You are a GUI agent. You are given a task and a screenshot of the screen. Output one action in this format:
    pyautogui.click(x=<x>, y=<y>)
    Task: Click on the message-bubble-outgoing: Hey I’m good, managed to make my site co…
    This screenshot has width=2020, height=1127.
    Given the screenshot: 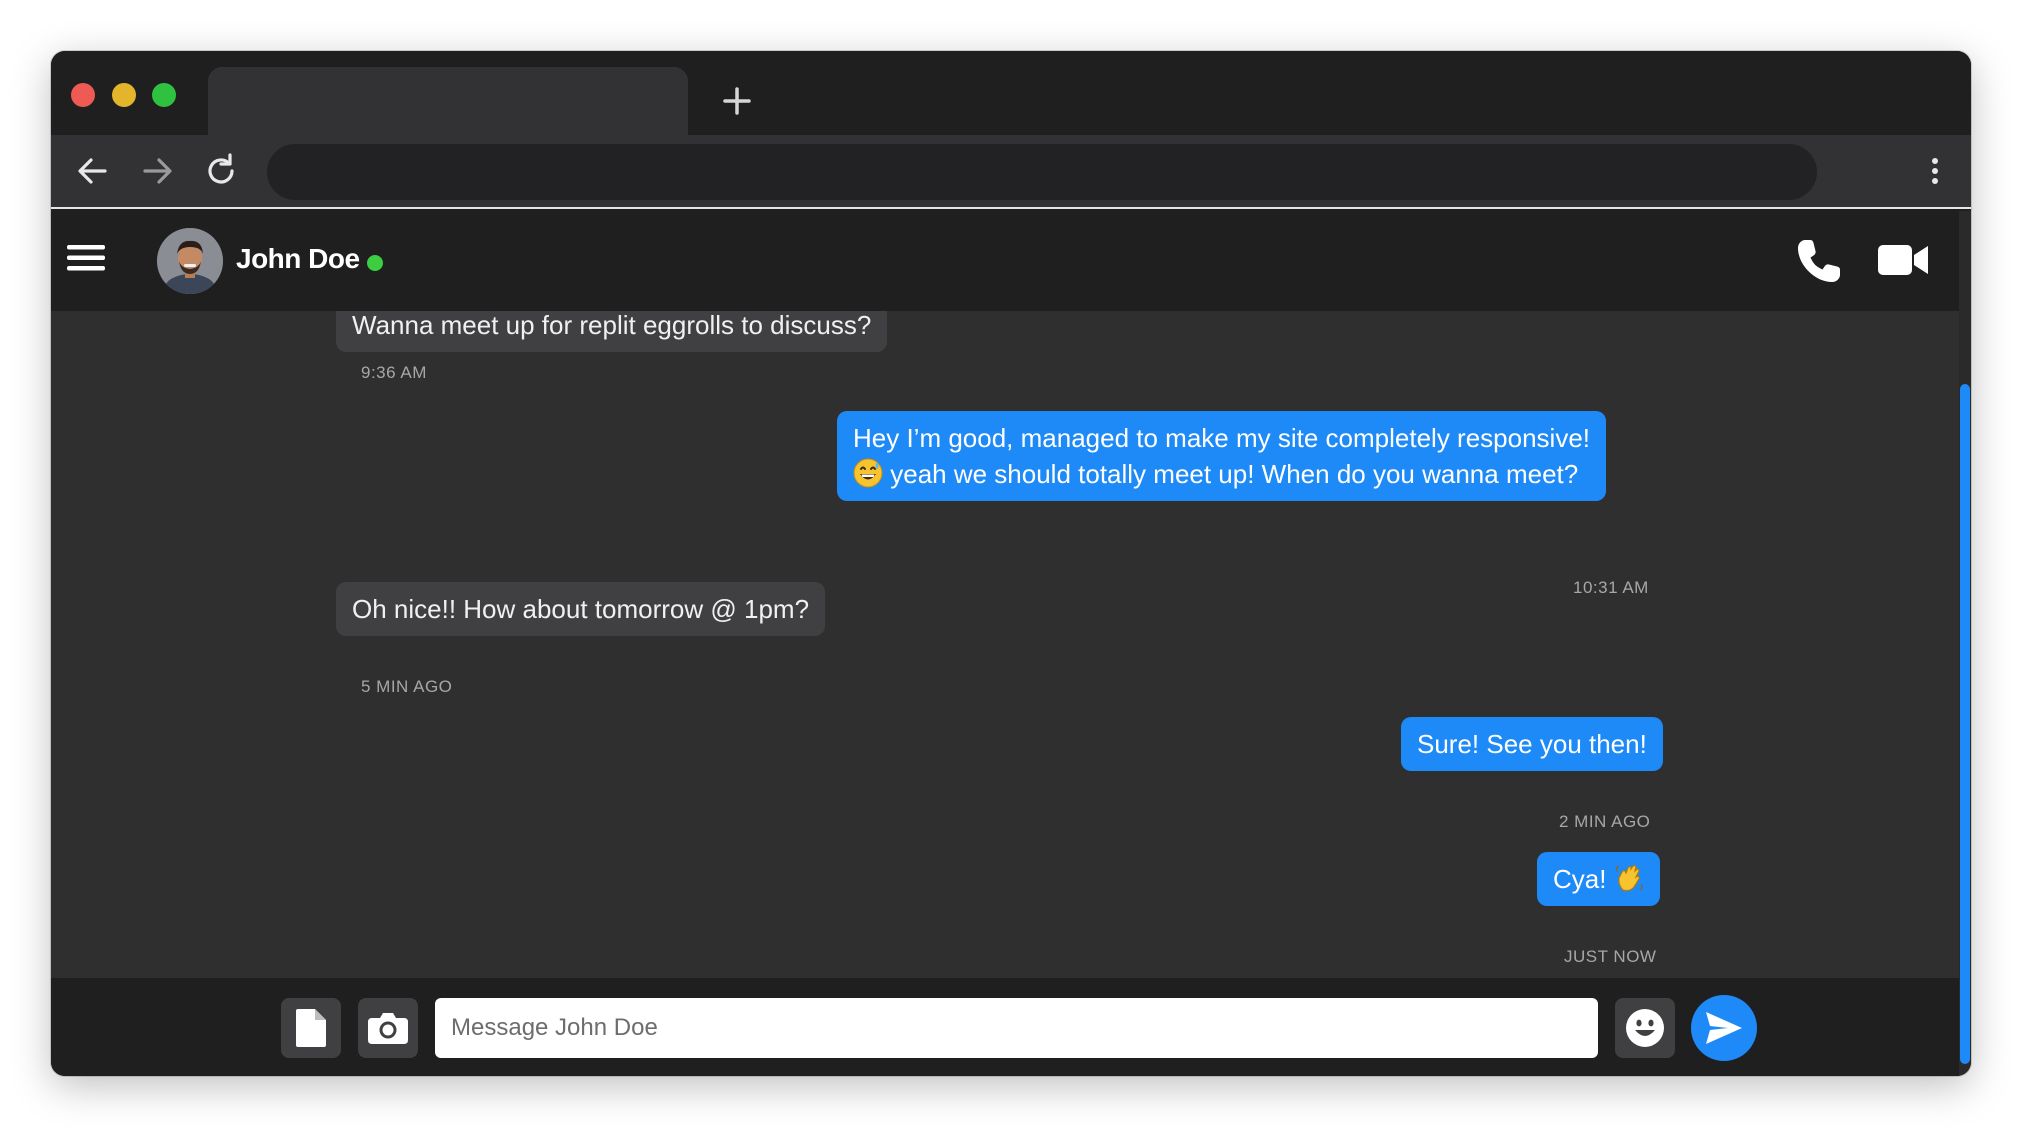 What is the action you would take?
    pyautogui.click(x=1222, y=456)
    